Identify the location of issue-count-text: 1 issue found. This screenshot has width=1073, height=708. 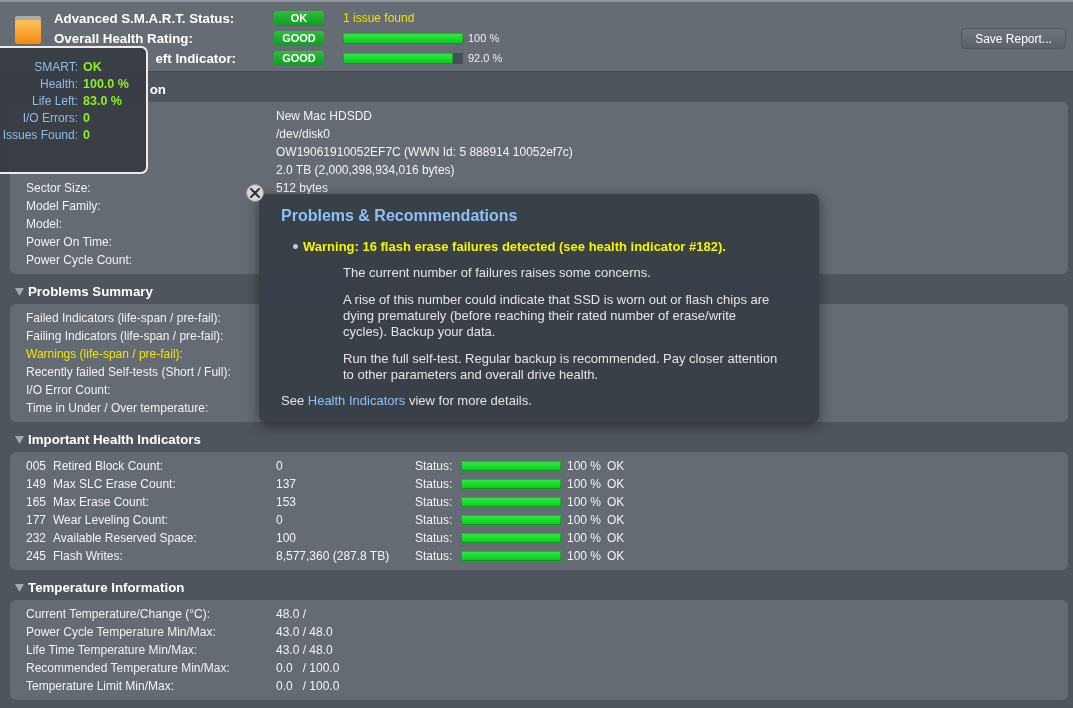
(379, 18).